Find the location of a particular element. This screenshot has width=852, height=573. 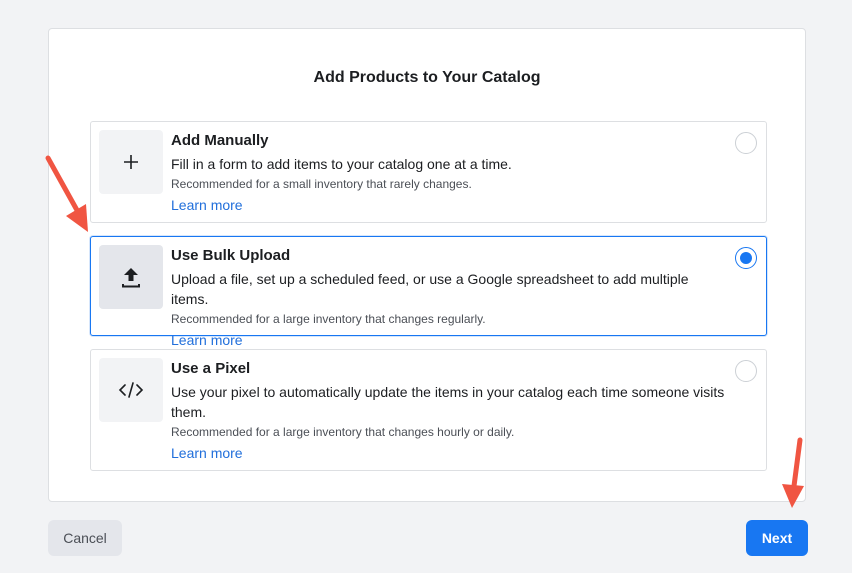

radio-use-a-pixel is located at coordinates (746, 371).